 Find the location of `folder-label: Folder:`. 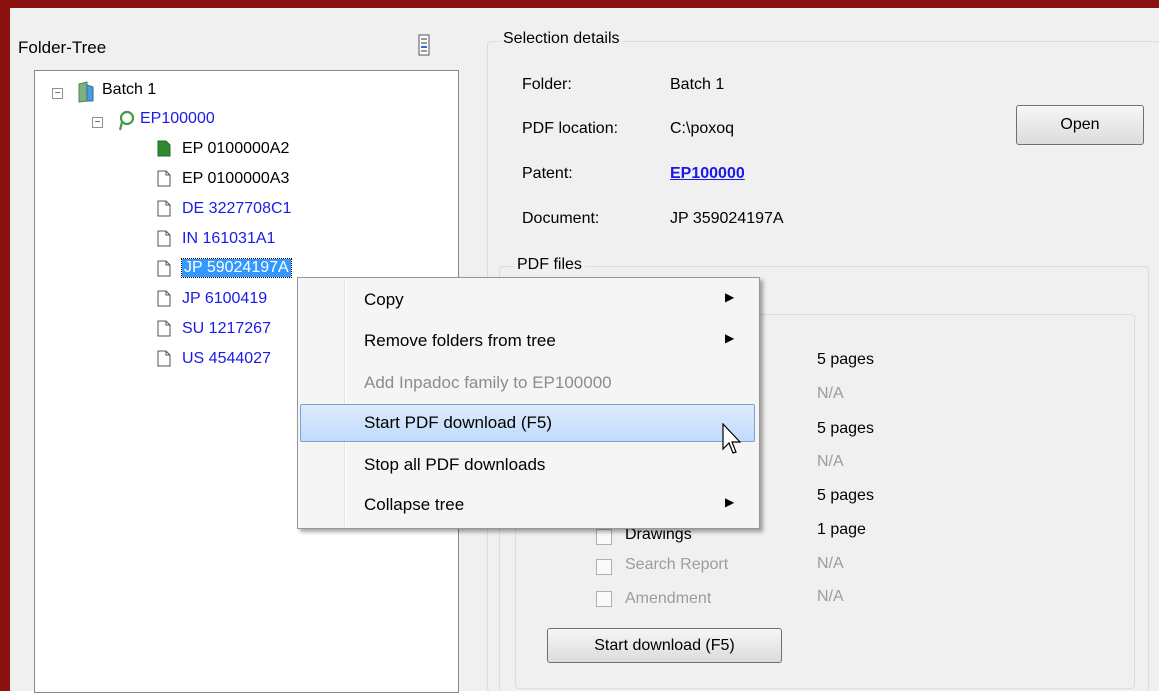

folder-label: Folder: is located at coordinates (547, 84).